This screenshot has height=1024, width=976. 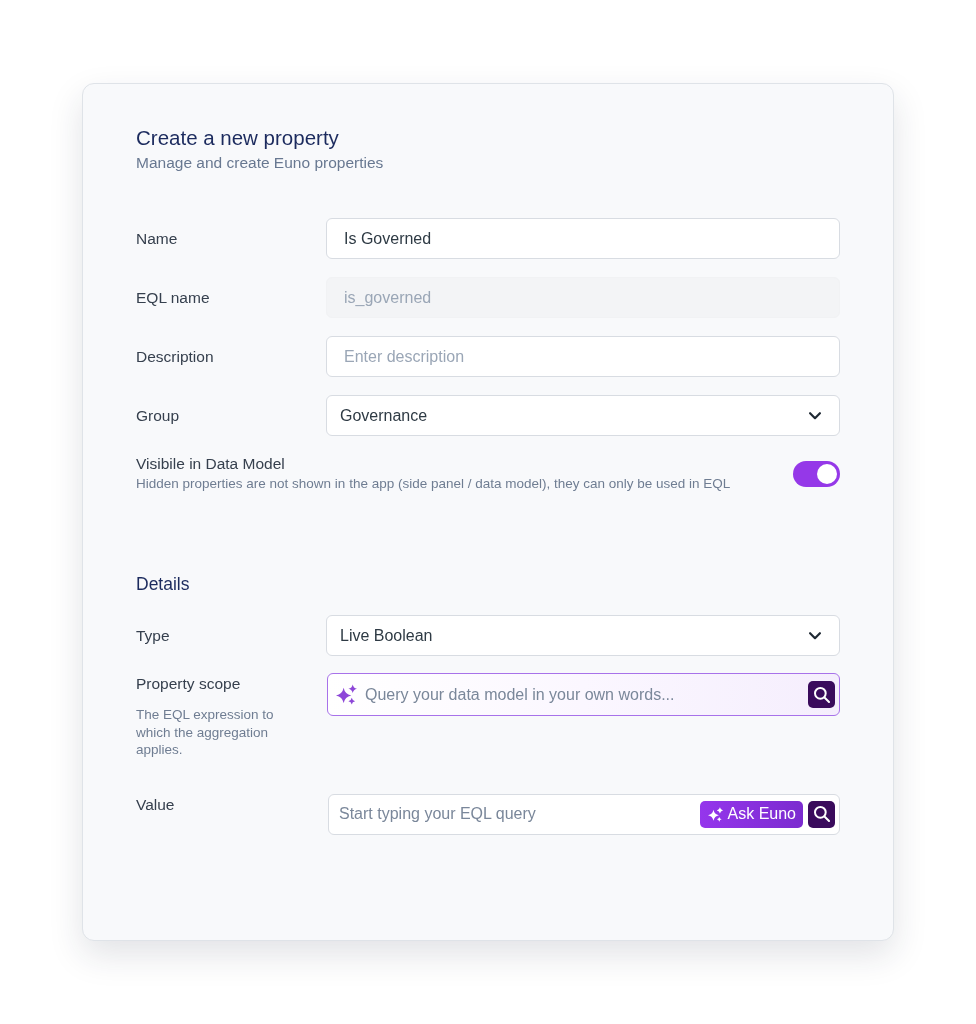 I want to click on toggle-hint: Hidden properties are not shown in the app (side panel / data model), they can only be used in EQL, so click(x=433, y=484).